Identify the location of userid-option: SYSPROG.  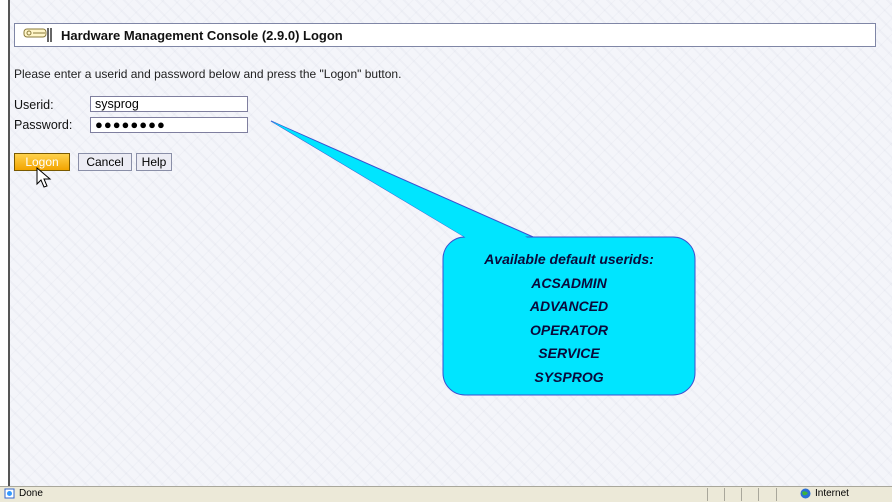
(569, 376).